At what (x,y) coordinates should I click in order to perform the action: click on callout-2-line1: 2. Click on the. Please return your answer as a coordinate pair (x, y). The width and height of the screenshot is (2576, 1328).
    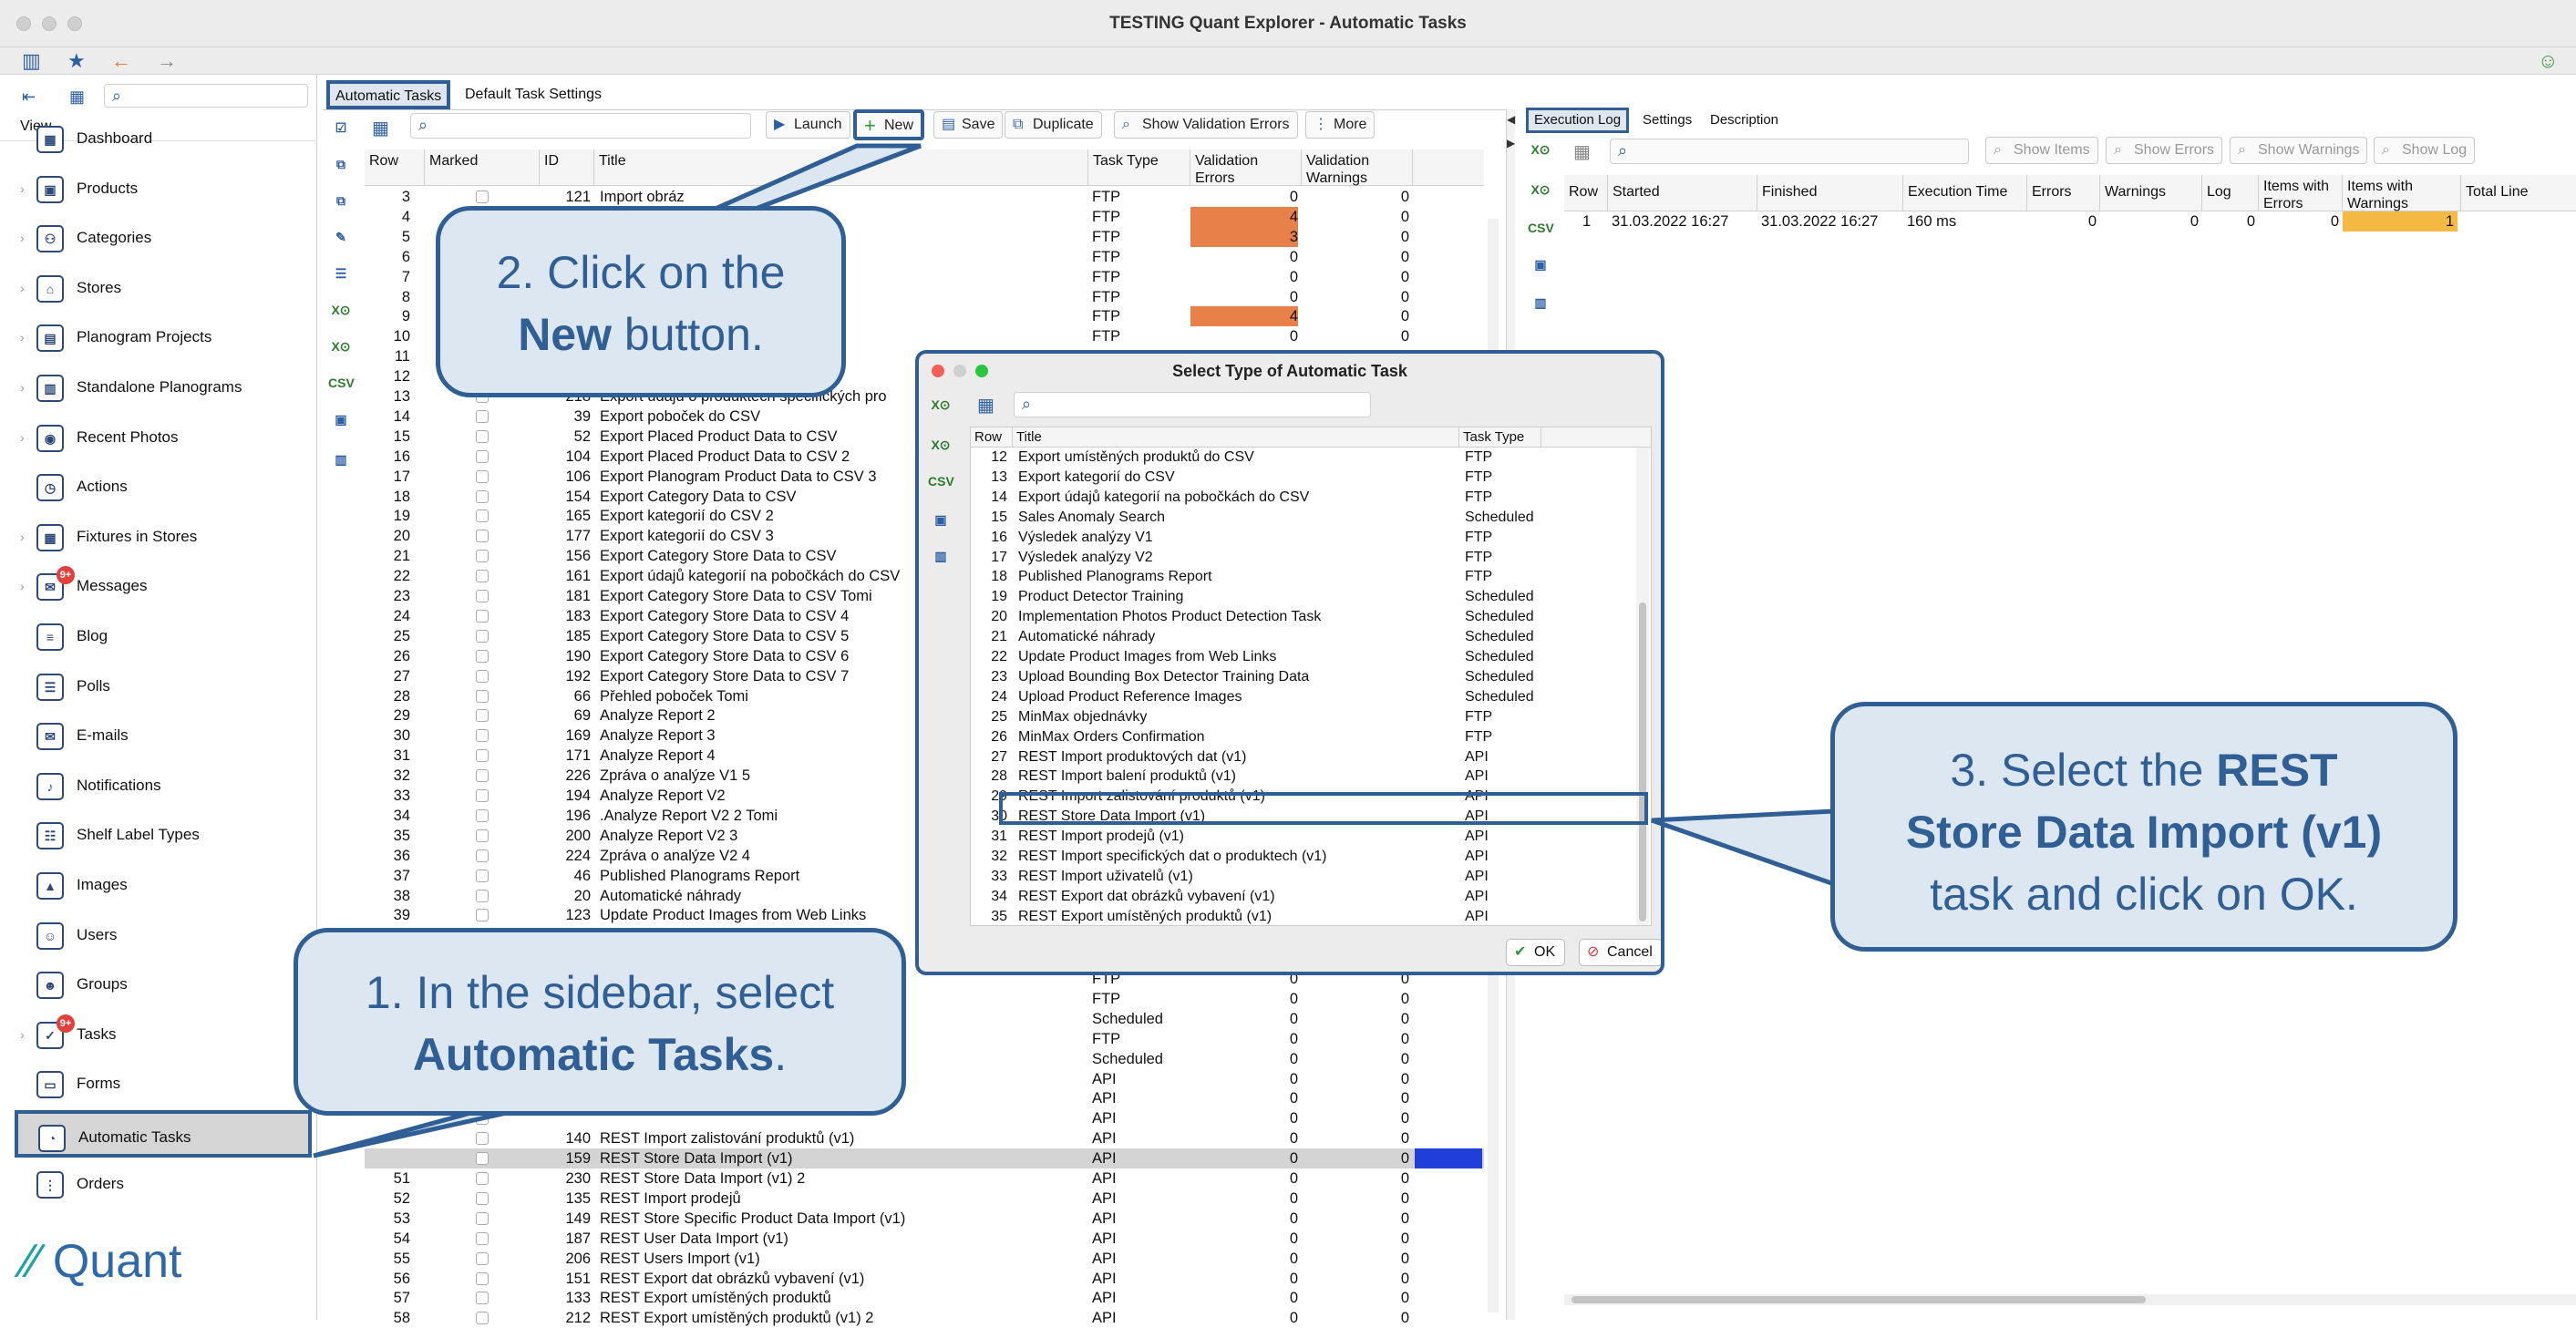
    Looking at the image, I should click on (641, 272).